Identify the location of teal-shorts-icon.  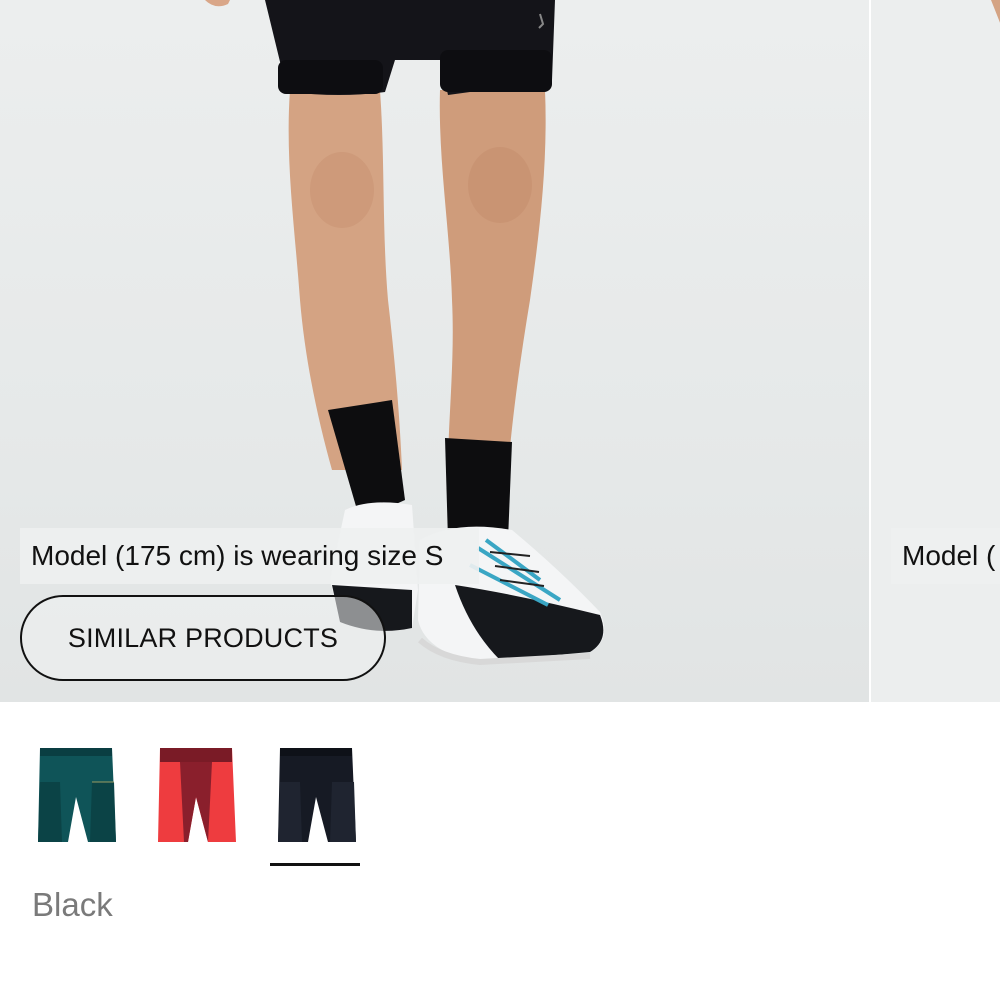
(77, 795).